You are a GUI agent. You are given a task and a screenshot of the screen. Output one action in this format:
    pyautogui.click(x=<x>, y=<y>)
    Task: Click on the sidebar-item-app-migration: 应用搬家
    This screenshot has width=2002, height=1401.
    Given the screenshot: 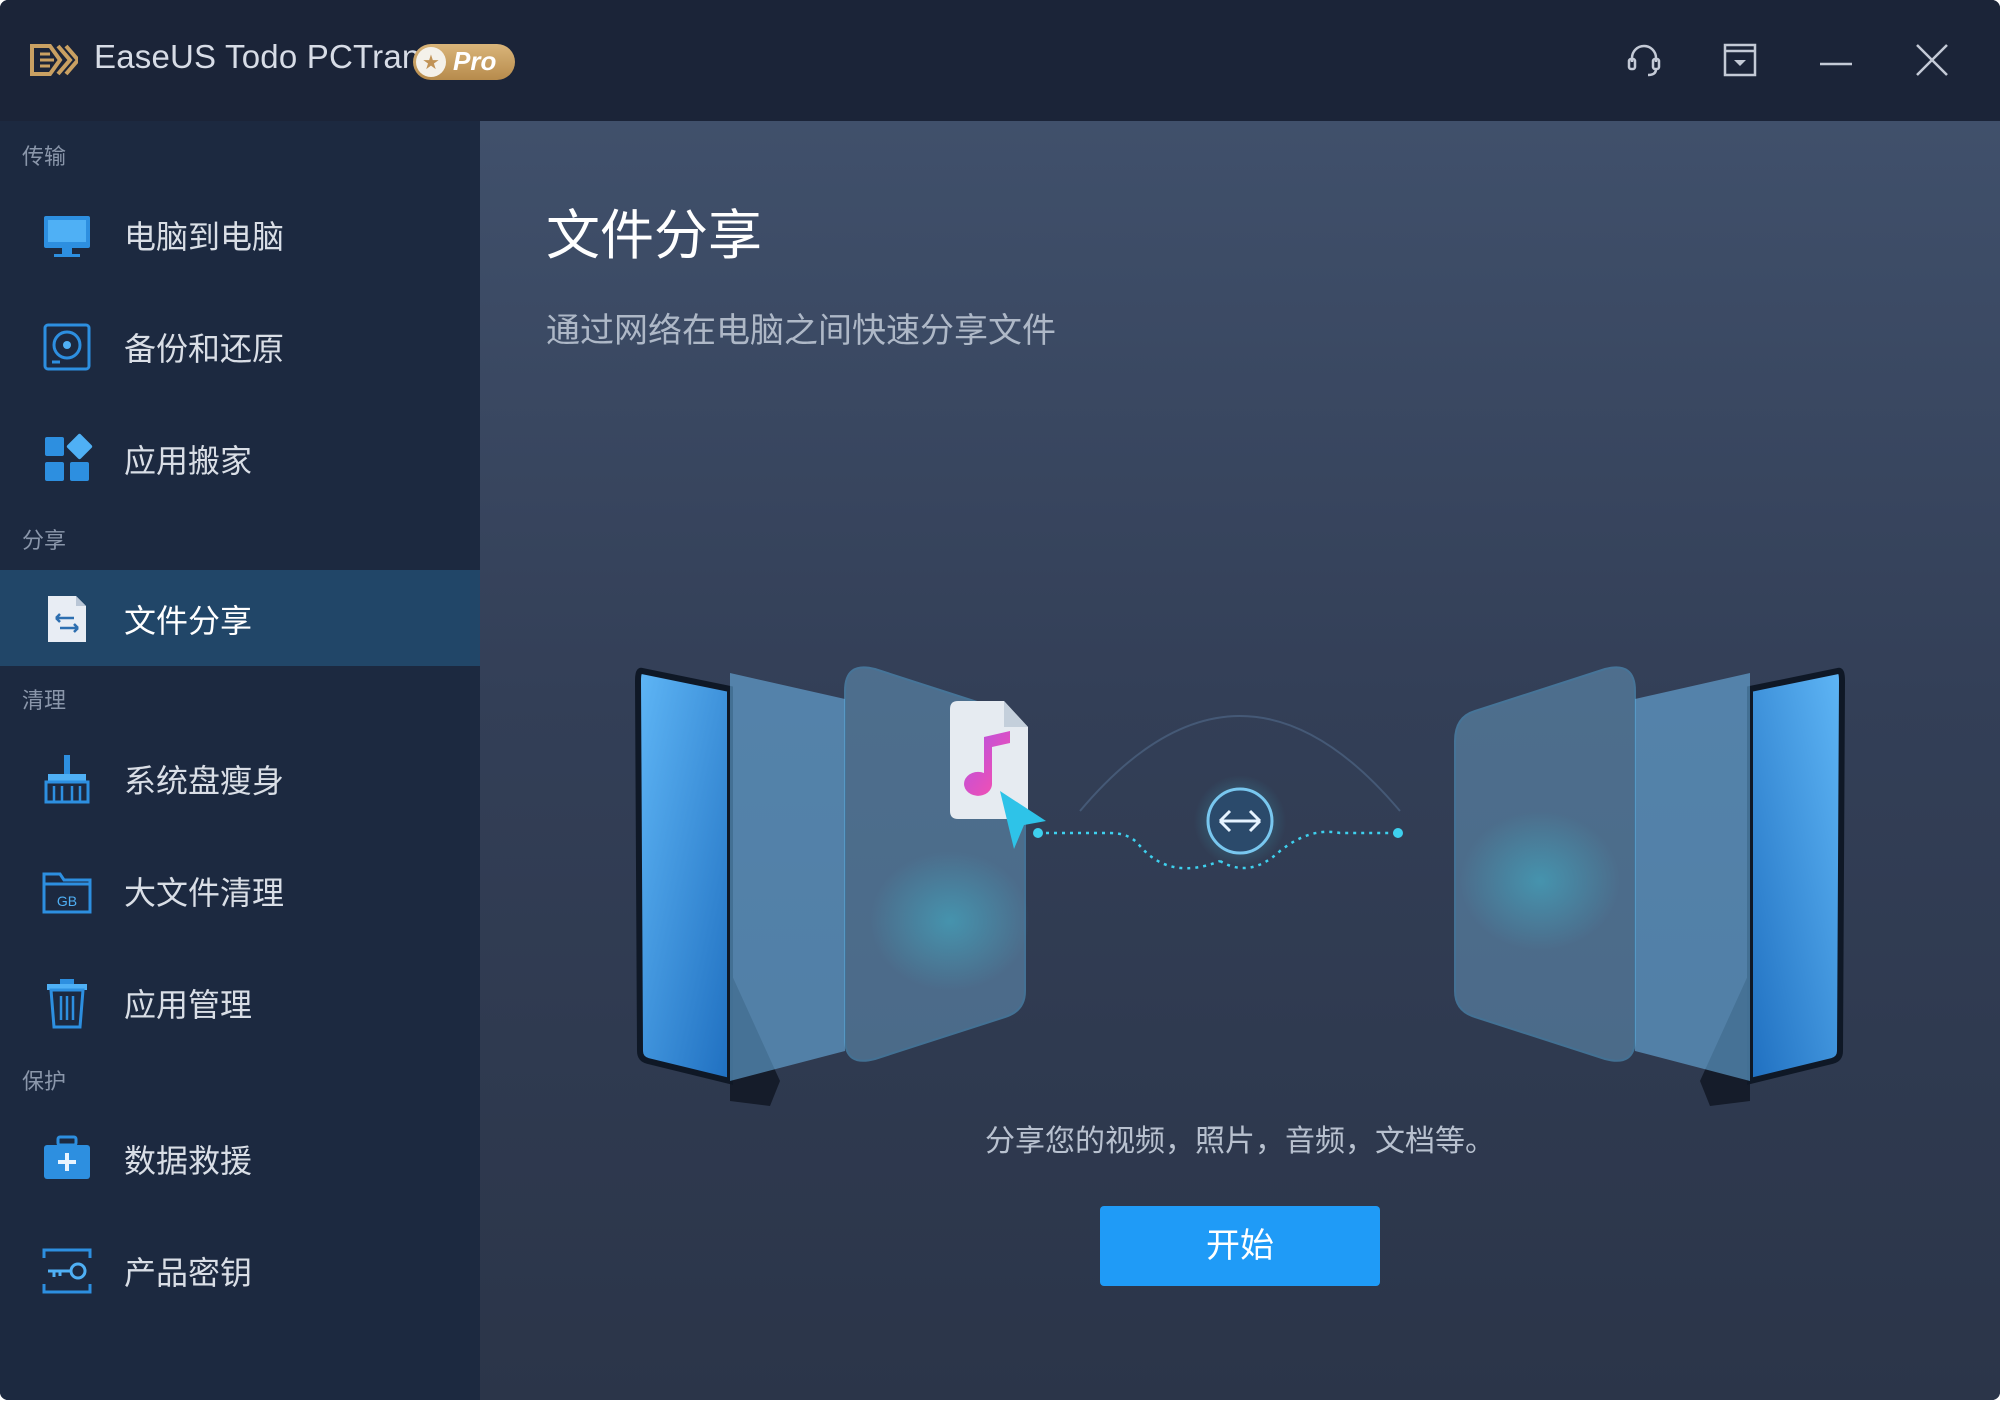 What is the action you would take?
    pyautogui.click(x=240, y=458)
    